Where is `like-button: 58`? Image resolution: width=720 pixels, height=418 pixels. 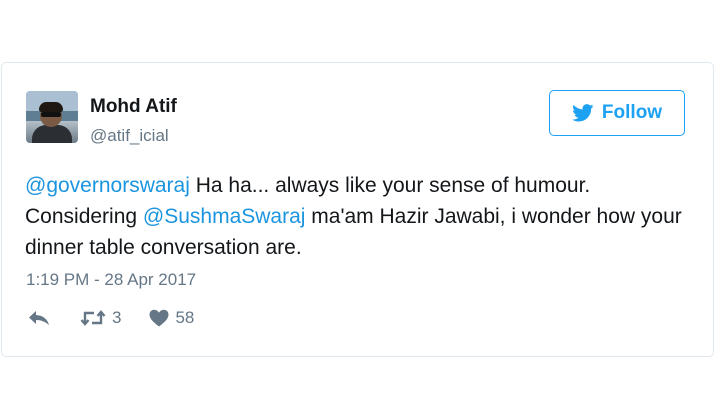 like-button: 58 is located at coordinates (171, 318).